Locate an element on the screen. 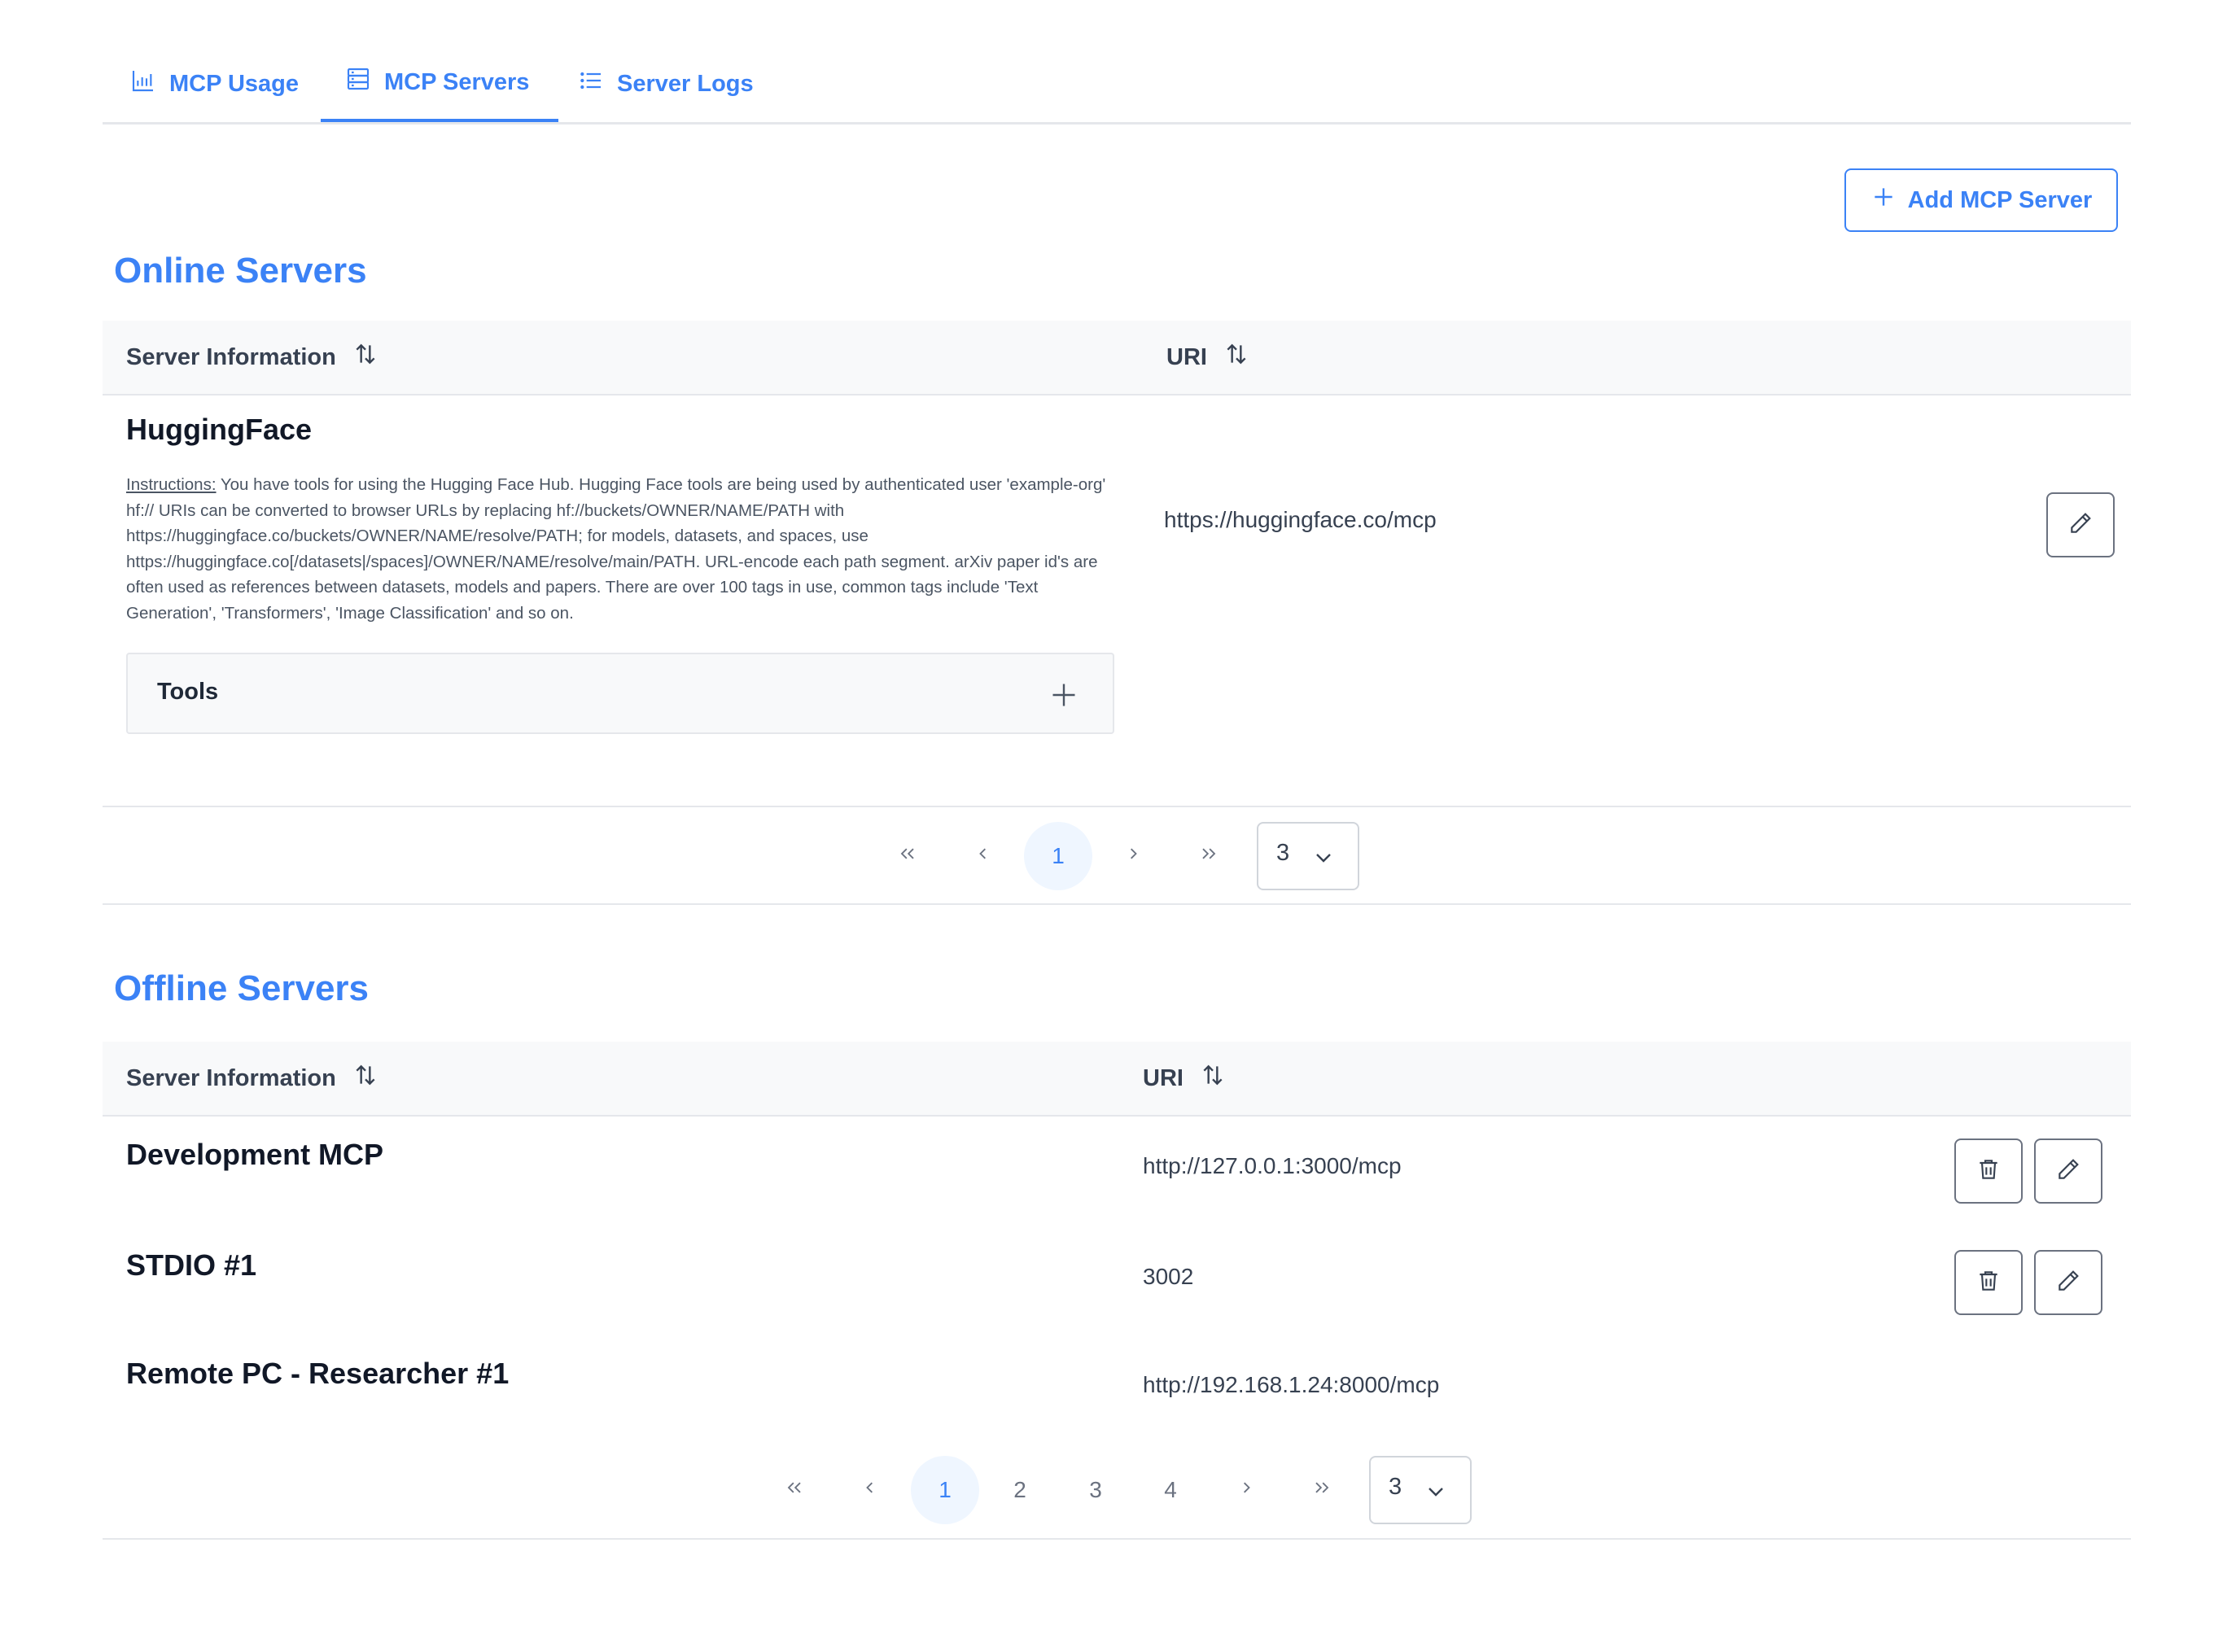 Image resolution: width=2227 pixels, height=1652 pixels. add-mcp-server-label: Add MCP Server is located at coordinates (2000, 199).